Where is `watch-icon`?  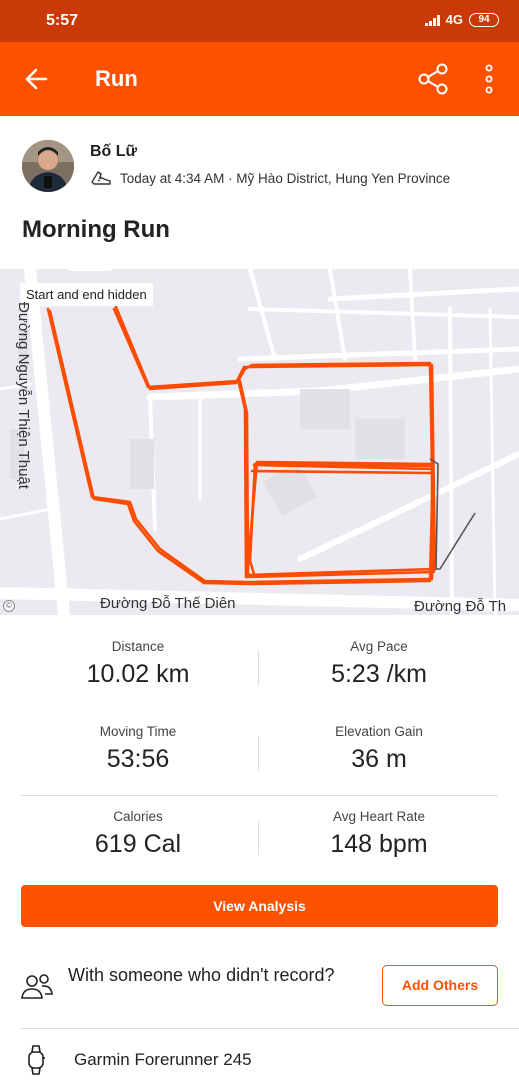
watch-icon is located at coordinates (36, 1060).